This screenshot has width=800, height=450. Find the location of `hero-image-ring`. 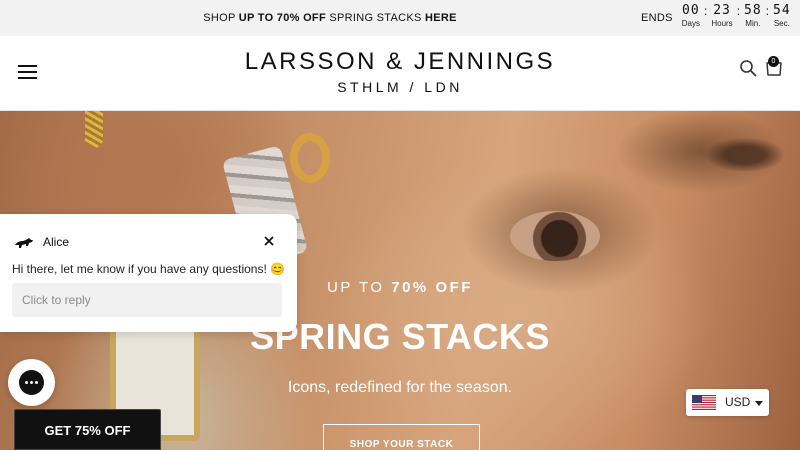

hero-image-ring is located at coordinates (94, 129).